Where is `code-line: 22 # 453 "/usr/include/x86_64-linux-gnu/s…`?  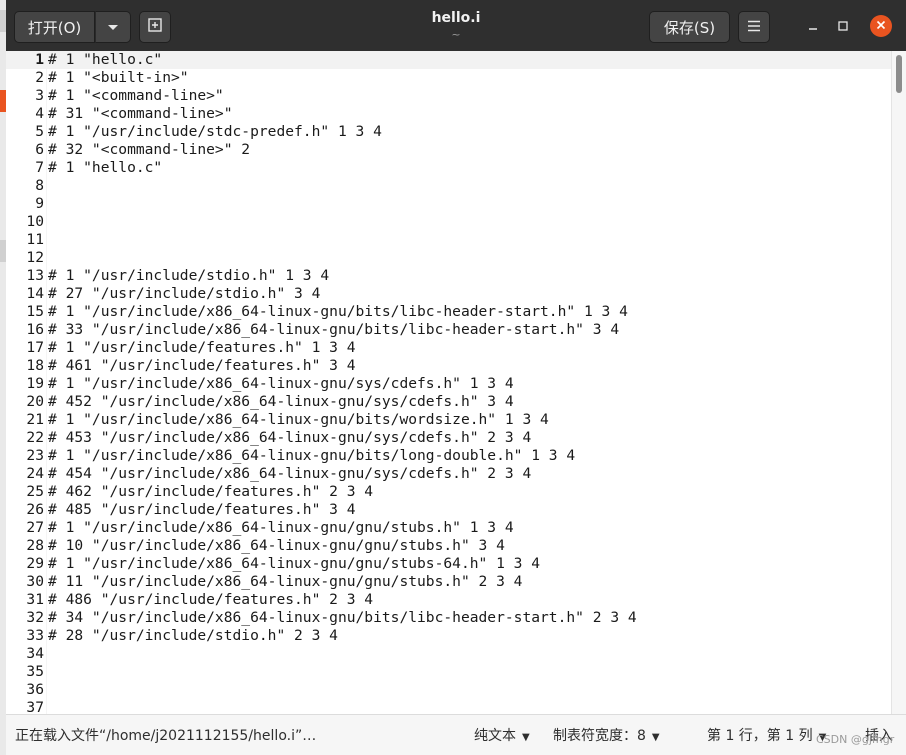
code-line: 22 # 453 "/usr/include/x86_64-linux-gnu/s… is located at coordinates (448, 438).